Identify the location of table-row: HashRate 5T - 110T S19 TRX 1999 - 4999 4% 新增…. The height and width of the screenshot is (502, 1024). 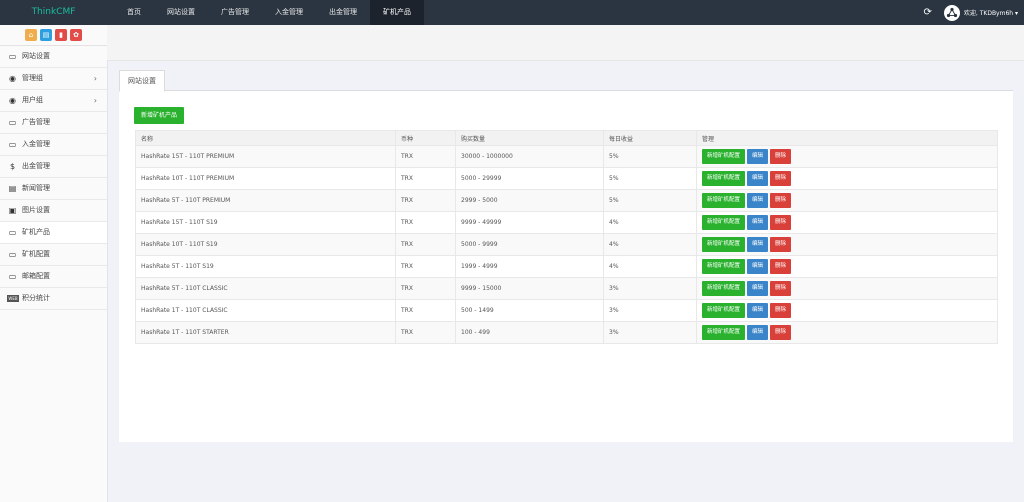
(566, 266).